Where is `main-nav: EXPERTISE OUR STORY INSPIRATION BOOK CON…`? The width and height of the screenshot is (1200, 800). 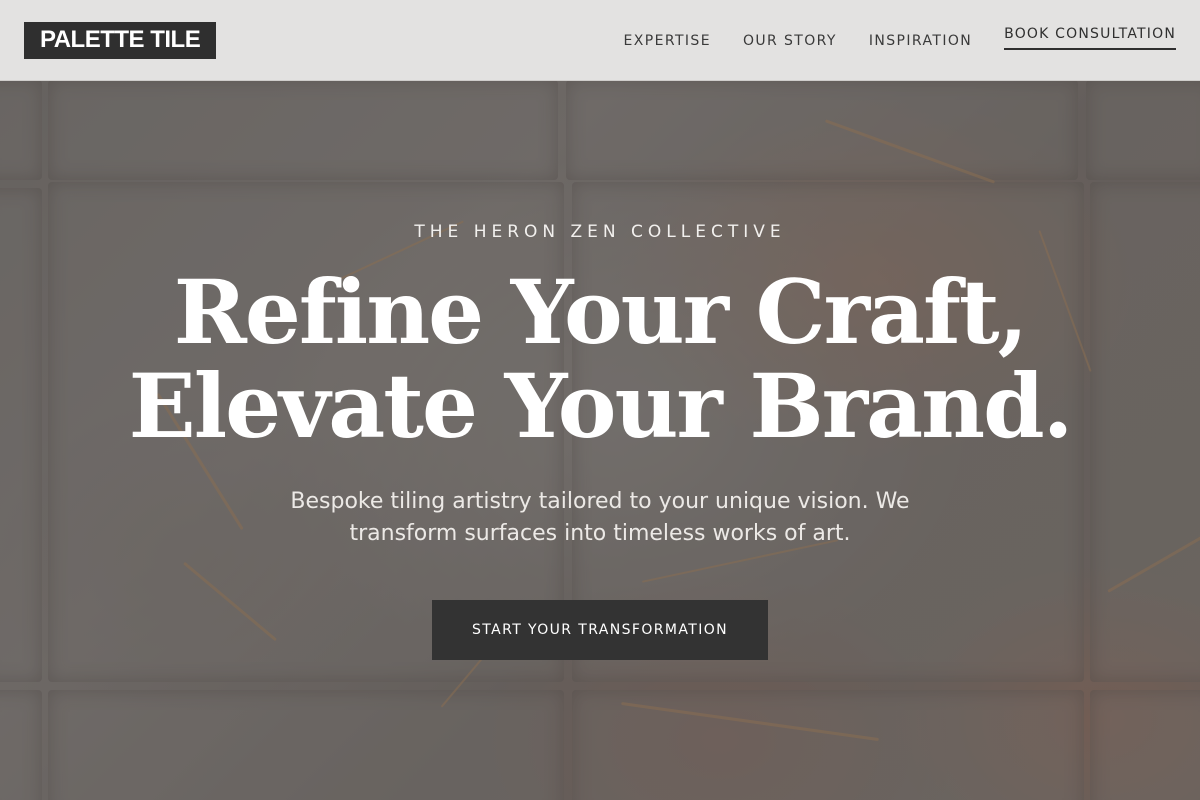
main-nav: EXPERTISE OUR STORY INSPIRATION BOOK CON… is located at coordinates (900, 38).